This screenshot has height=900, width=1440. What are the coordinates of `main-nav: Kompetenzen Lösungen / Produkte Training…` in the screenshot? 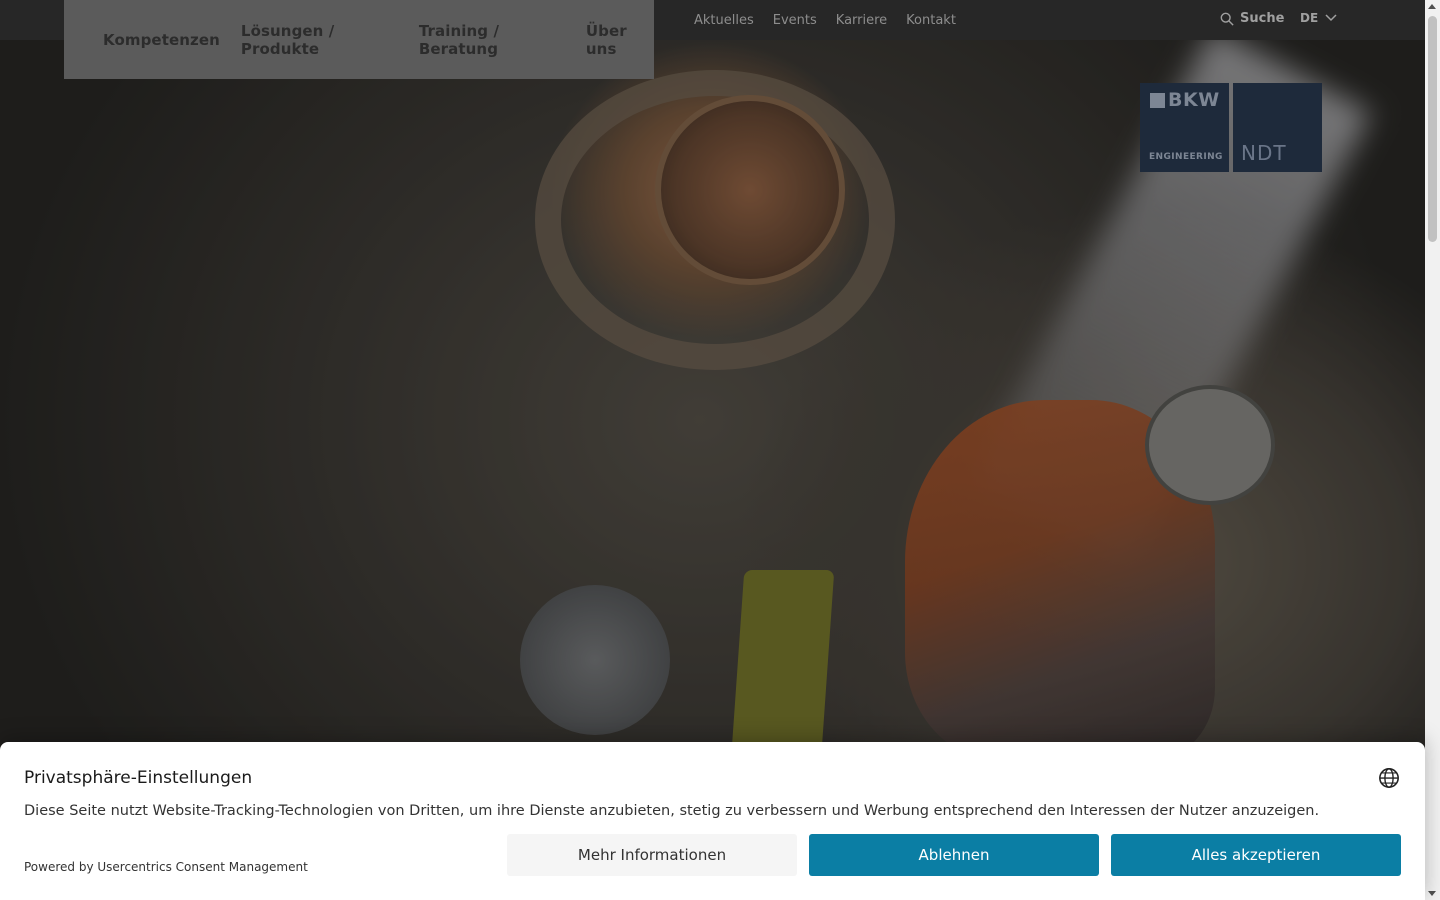 It's located at (359, 39).